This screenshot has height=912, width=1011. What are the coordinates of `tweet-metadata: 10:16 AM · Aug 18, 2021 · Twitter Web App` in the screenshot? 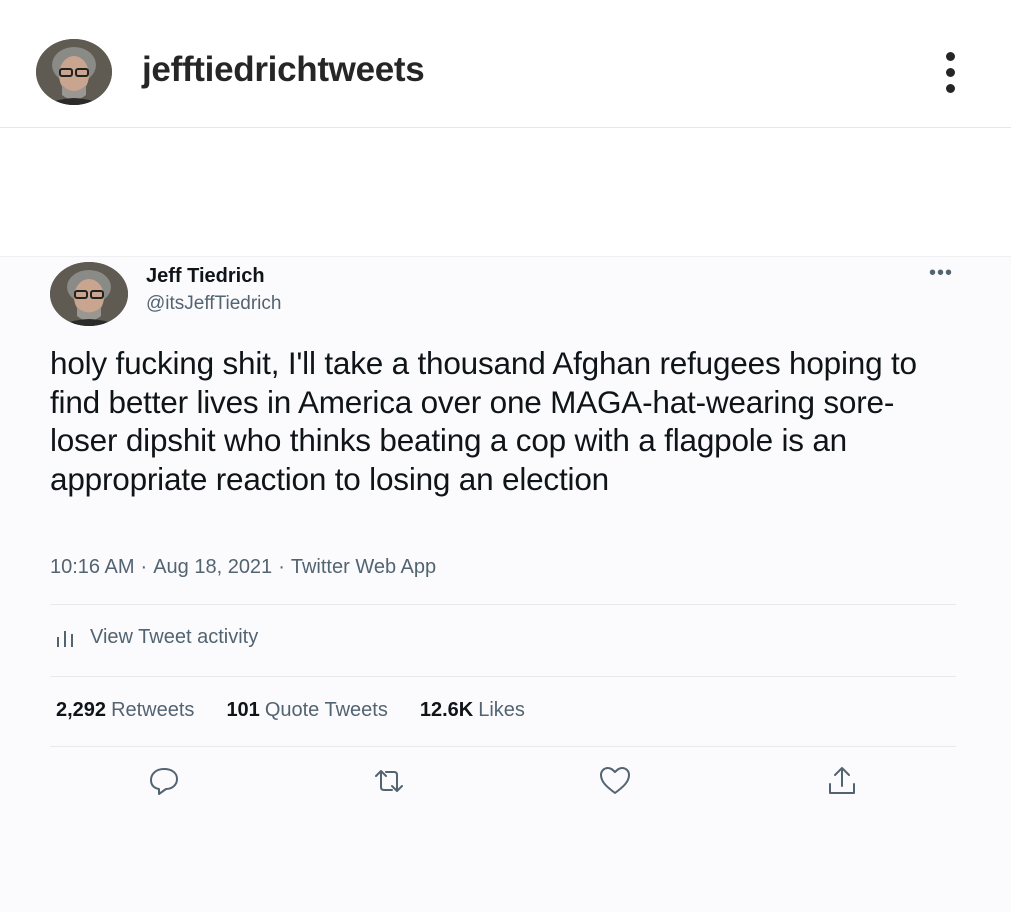 It's located at (243, 567).